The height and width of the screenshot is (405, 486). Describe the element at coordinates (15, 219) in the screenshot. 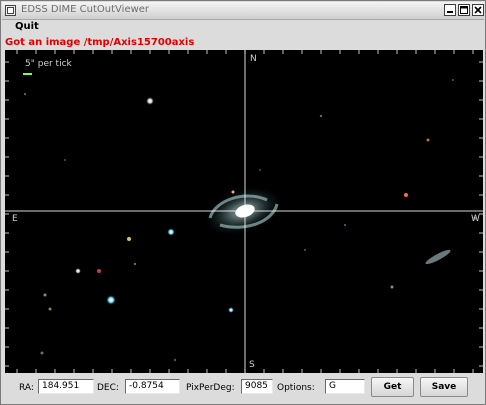

I see `east-label: E` at that location.